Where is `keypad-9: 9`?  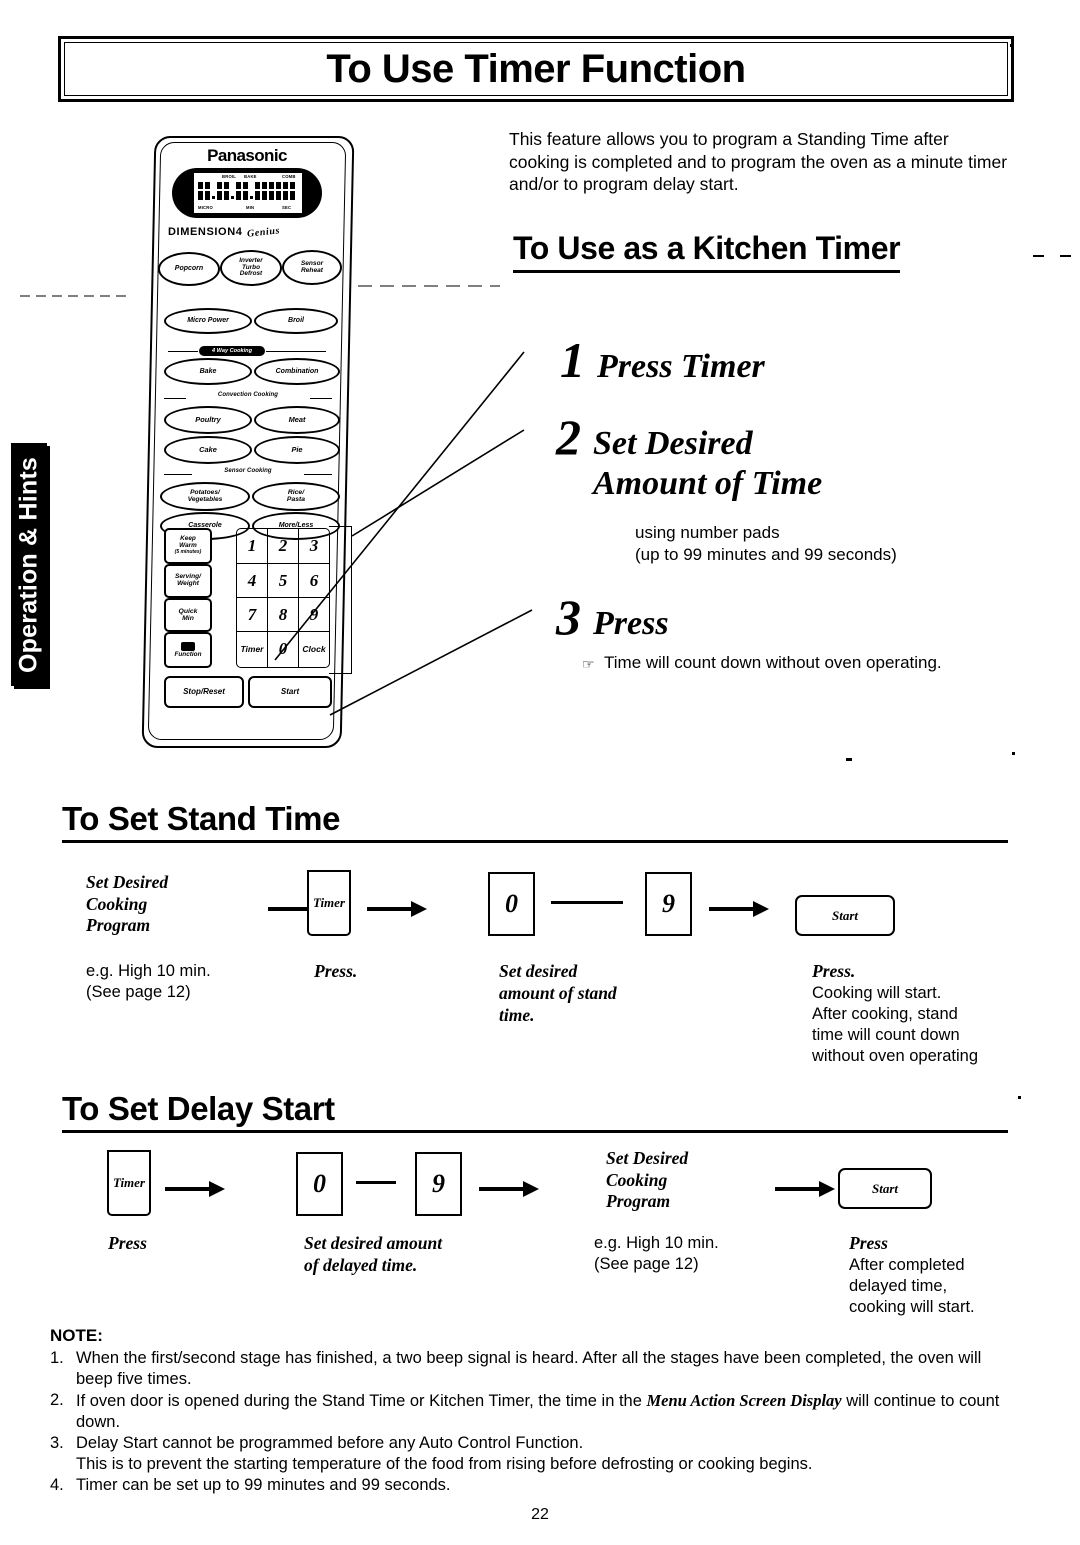 keypad-9: 9 is located at coordinates (314, 615).